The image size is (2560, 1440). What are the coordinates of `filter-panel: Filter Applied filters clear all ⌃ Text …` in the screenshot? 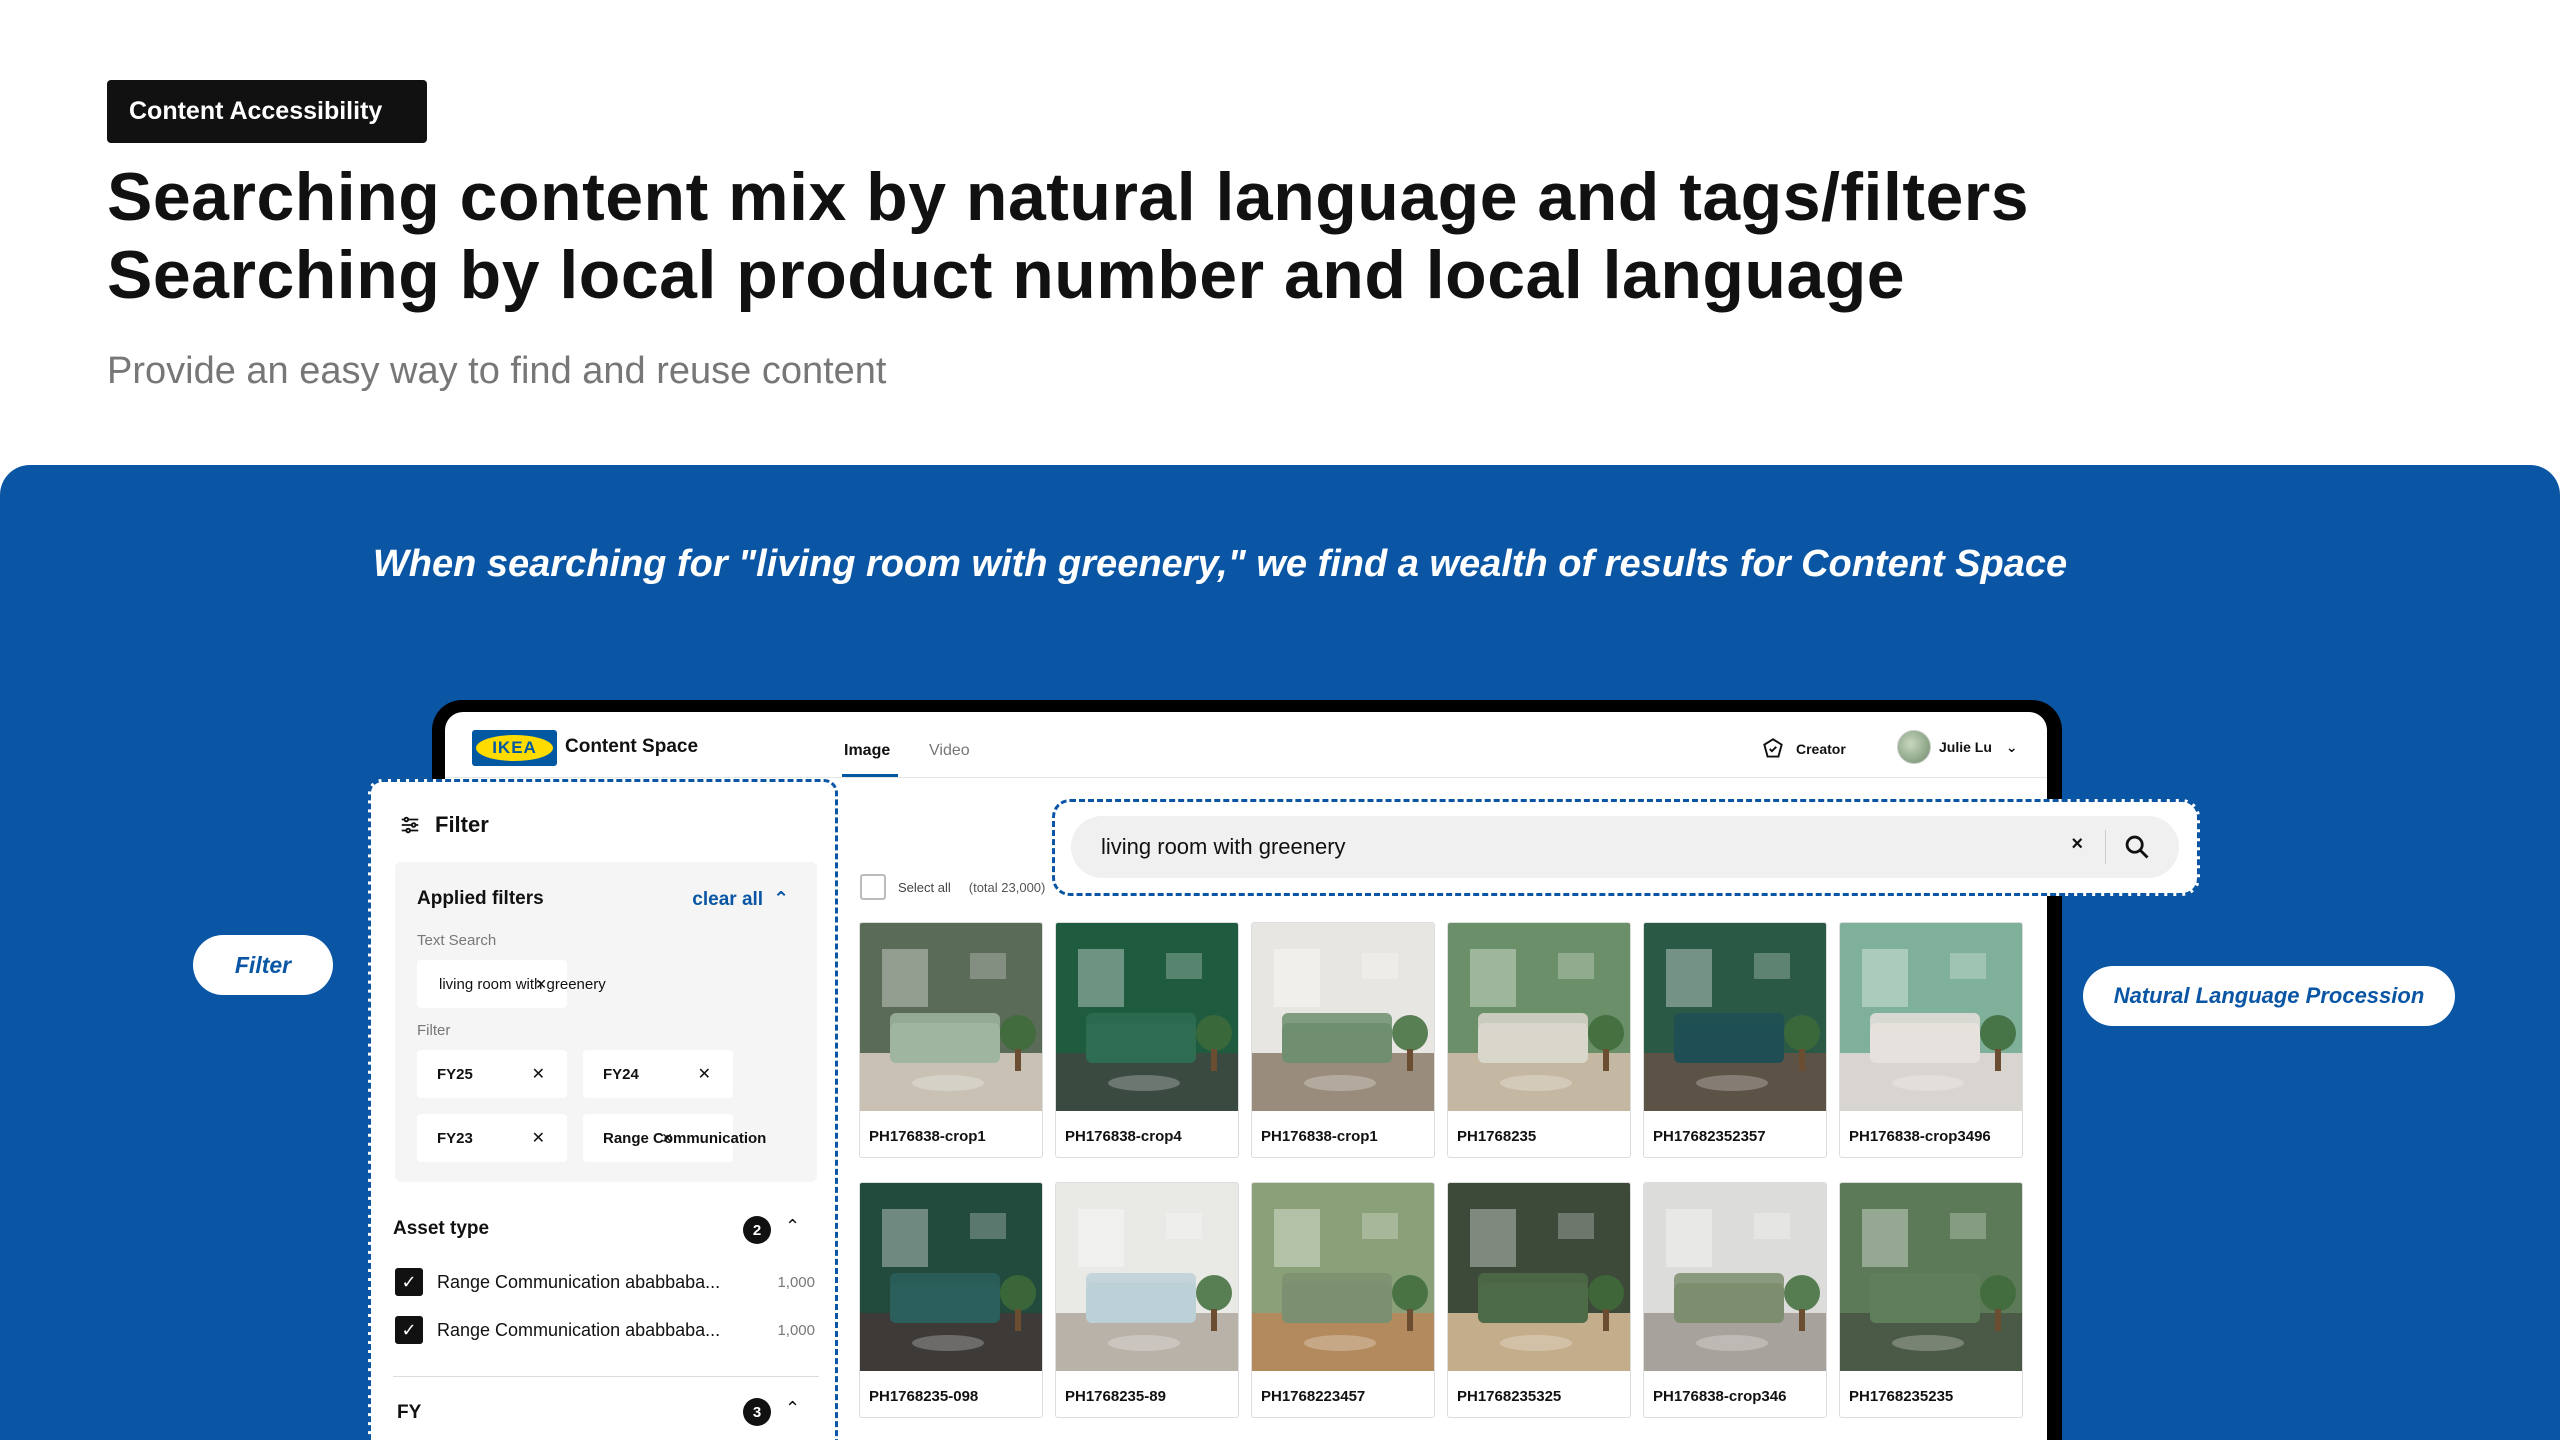 It's located at (603, 1109).